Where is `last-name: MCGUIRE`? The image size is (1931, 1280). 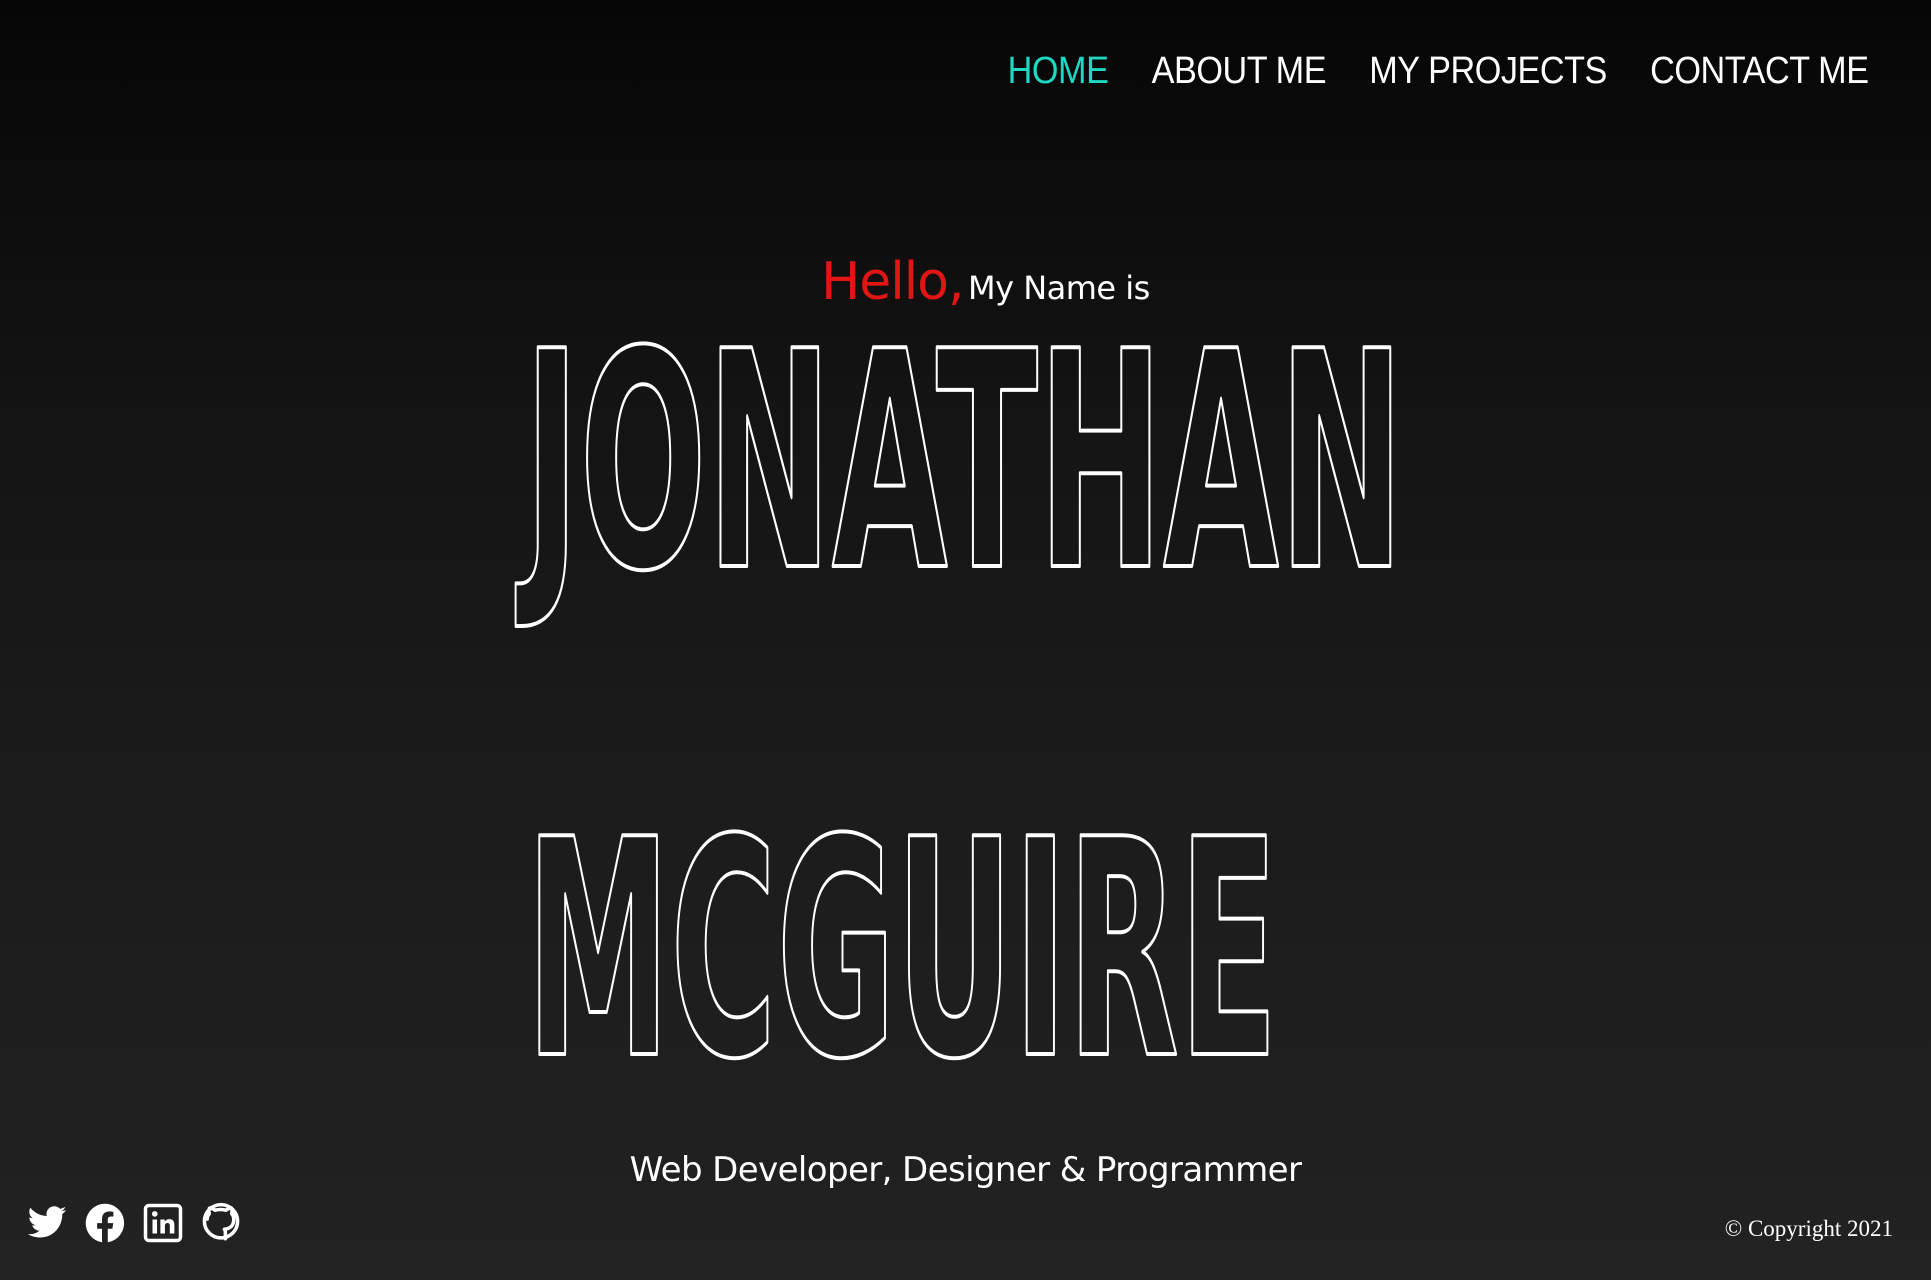
last-name: MCGUIRE is located at coordinates (902, 950).